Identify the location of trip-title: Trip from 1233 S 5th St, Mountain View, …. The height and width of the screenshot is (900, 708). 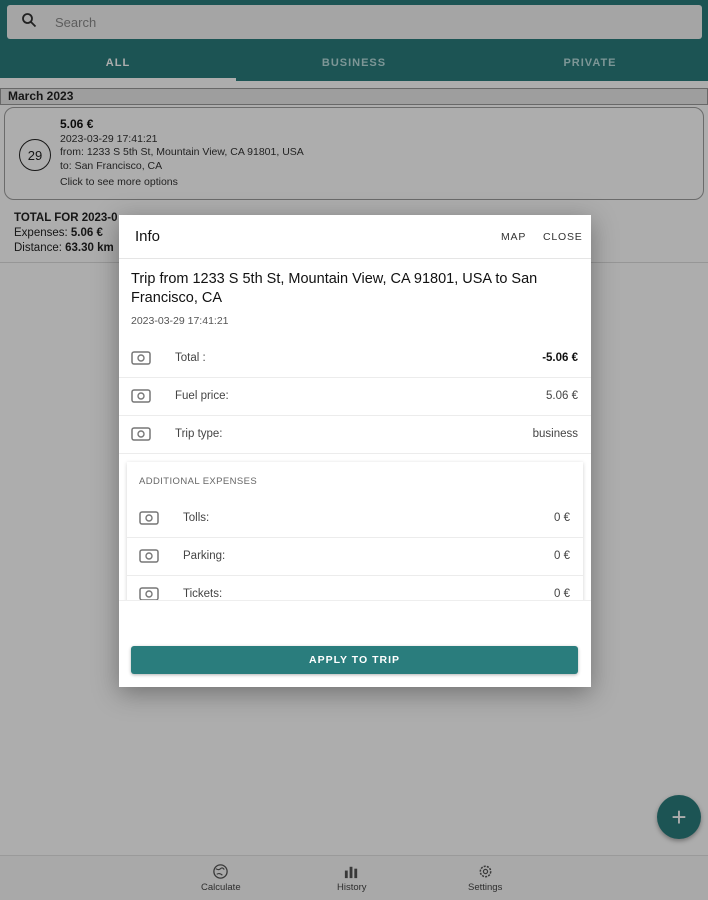
(334, 288).